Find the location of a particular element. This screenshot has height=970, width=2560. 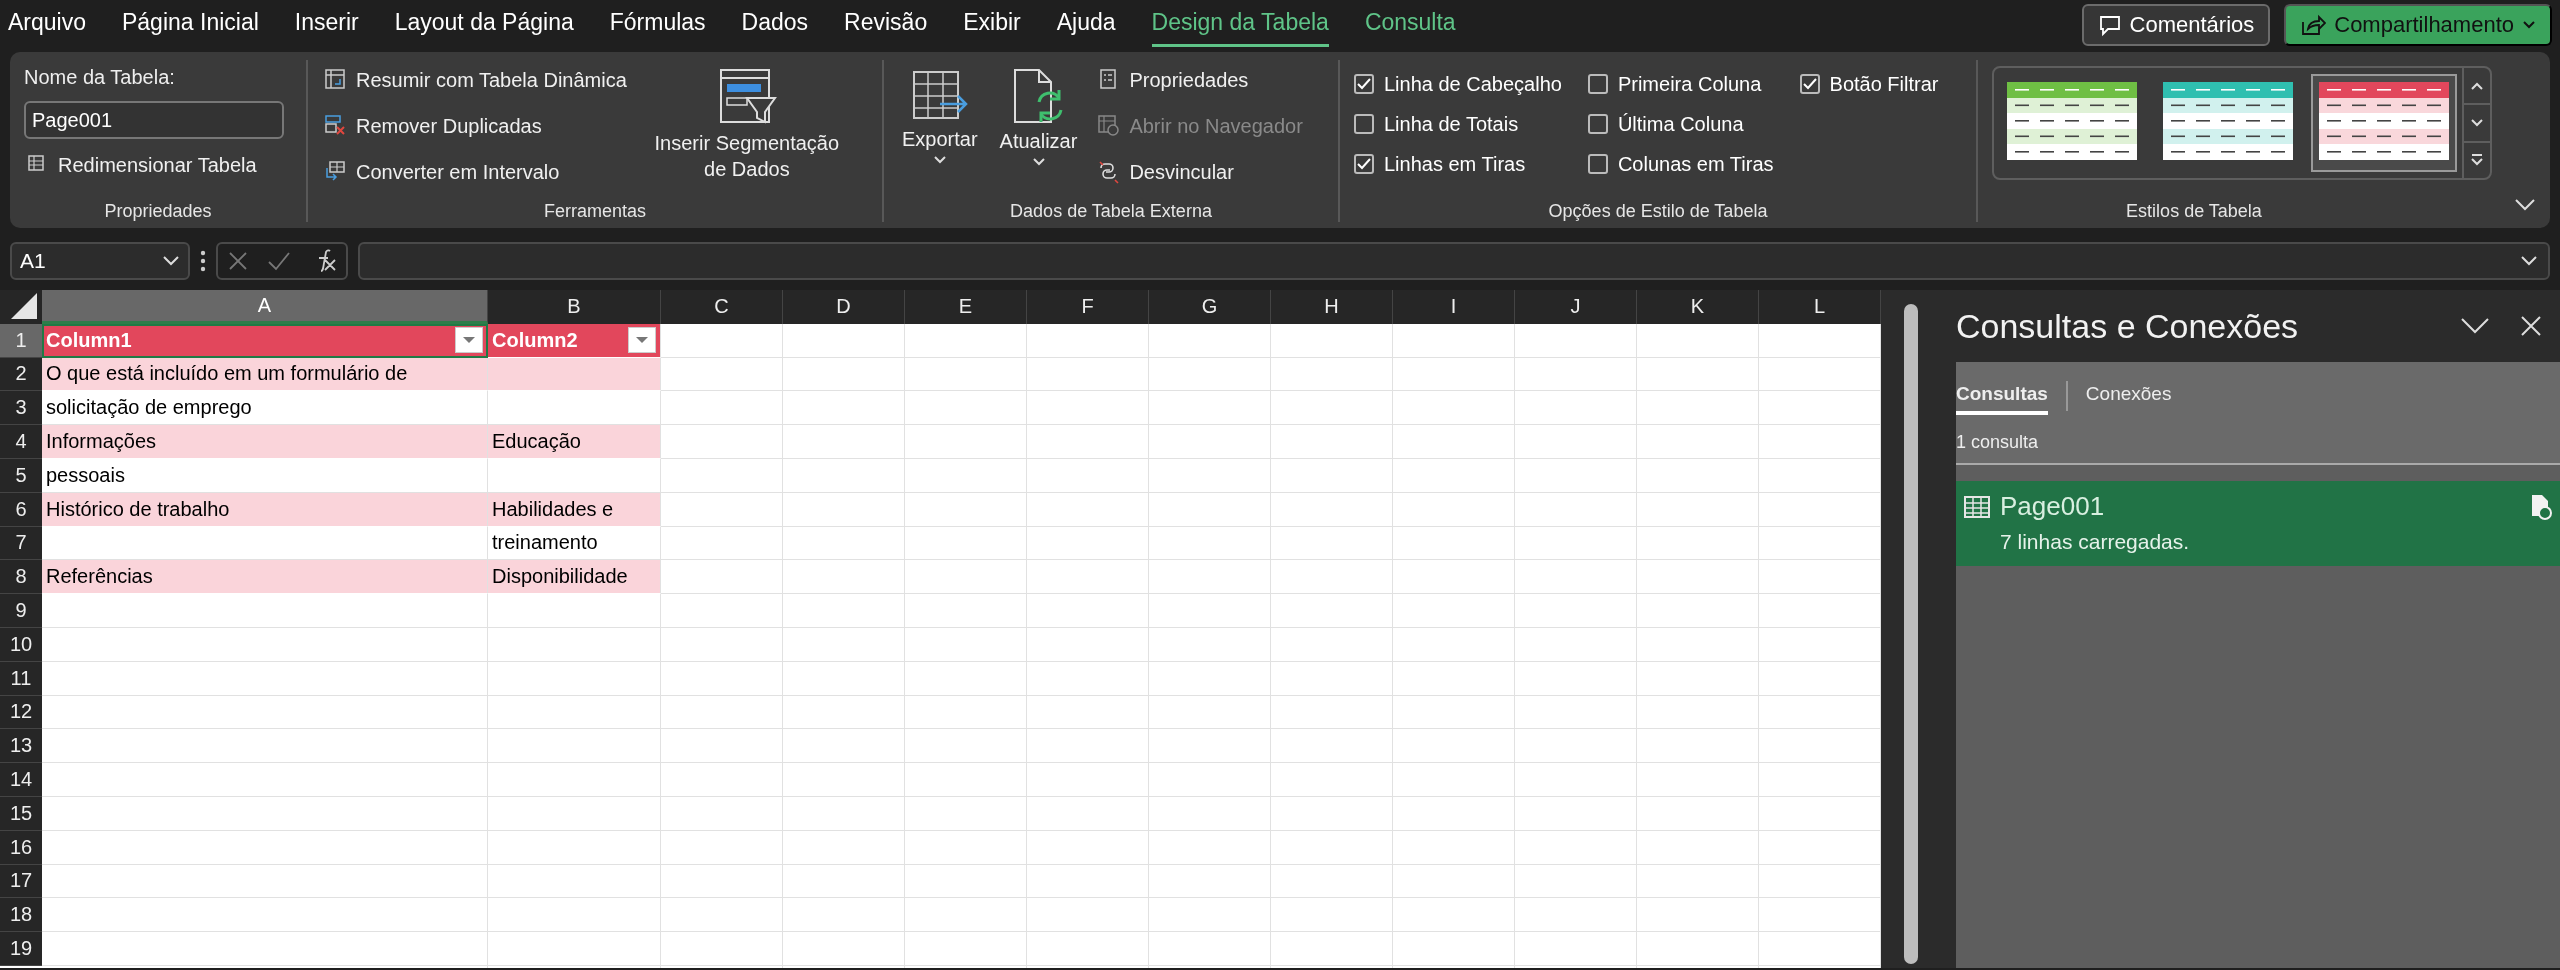

table-cell: Informações is located at coordinates (265, 442).